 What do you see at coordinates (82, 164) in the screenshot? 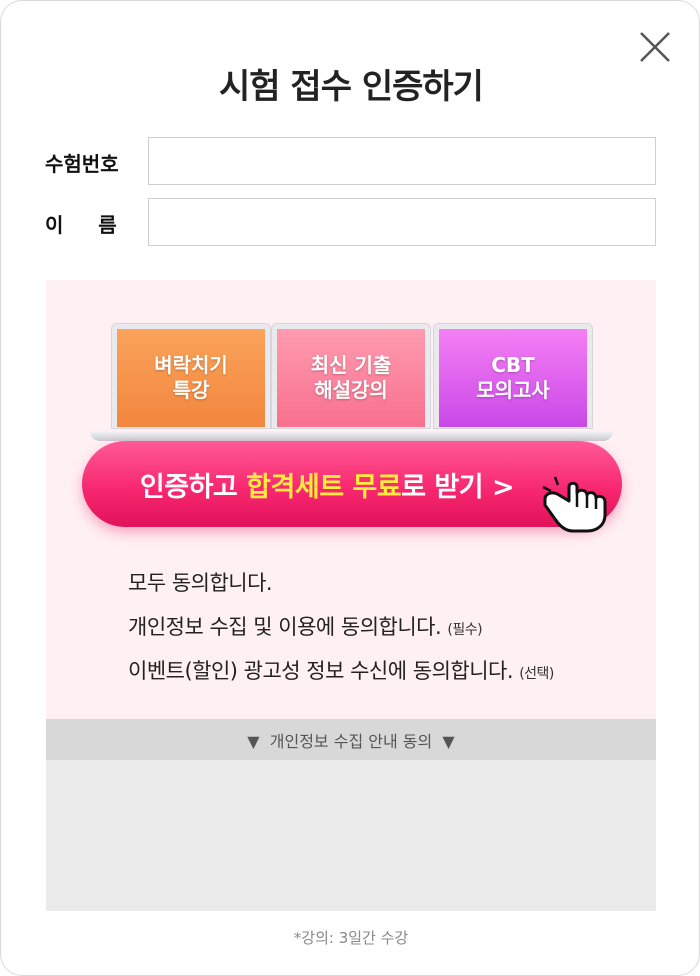
I see `exam-number-label: 수험번호` at bounding box center [82, 164].